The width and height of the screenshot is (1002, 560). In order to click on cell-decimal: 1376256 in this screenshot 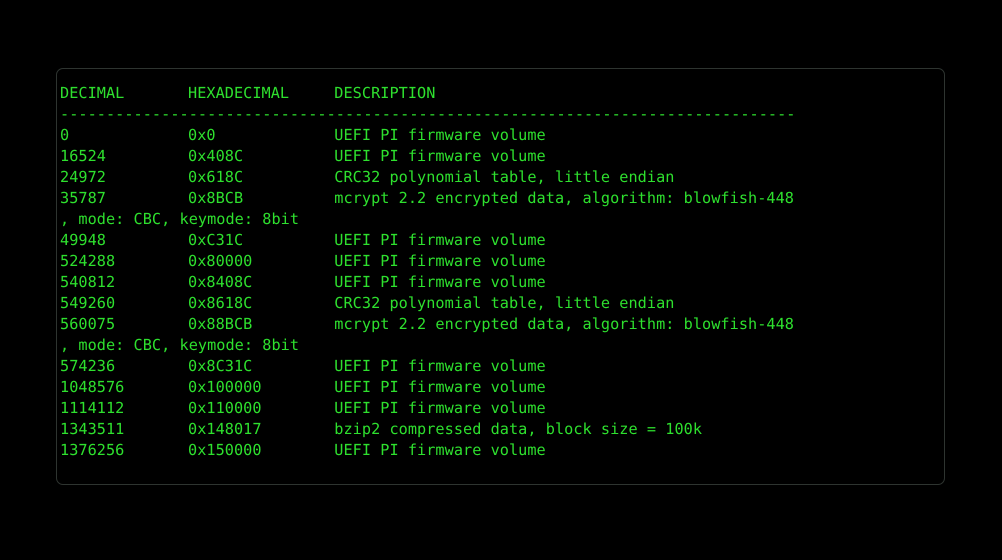, I will do `click(92, 450)`.